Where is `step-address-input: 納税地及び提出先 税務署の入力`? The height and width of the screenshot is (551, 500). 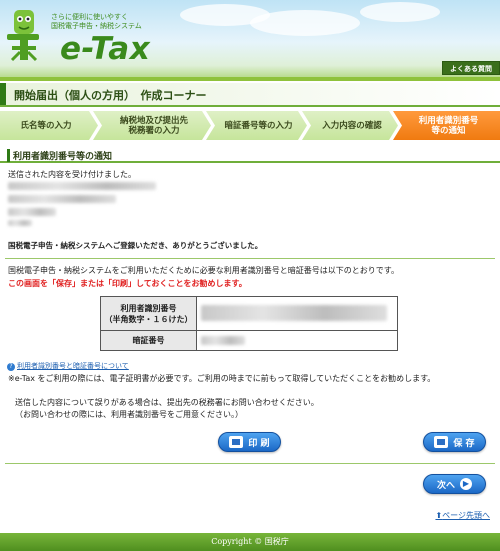
step-address-input: 納税地及び提出先 税務署の入力 is located at coordinates (152, 125).